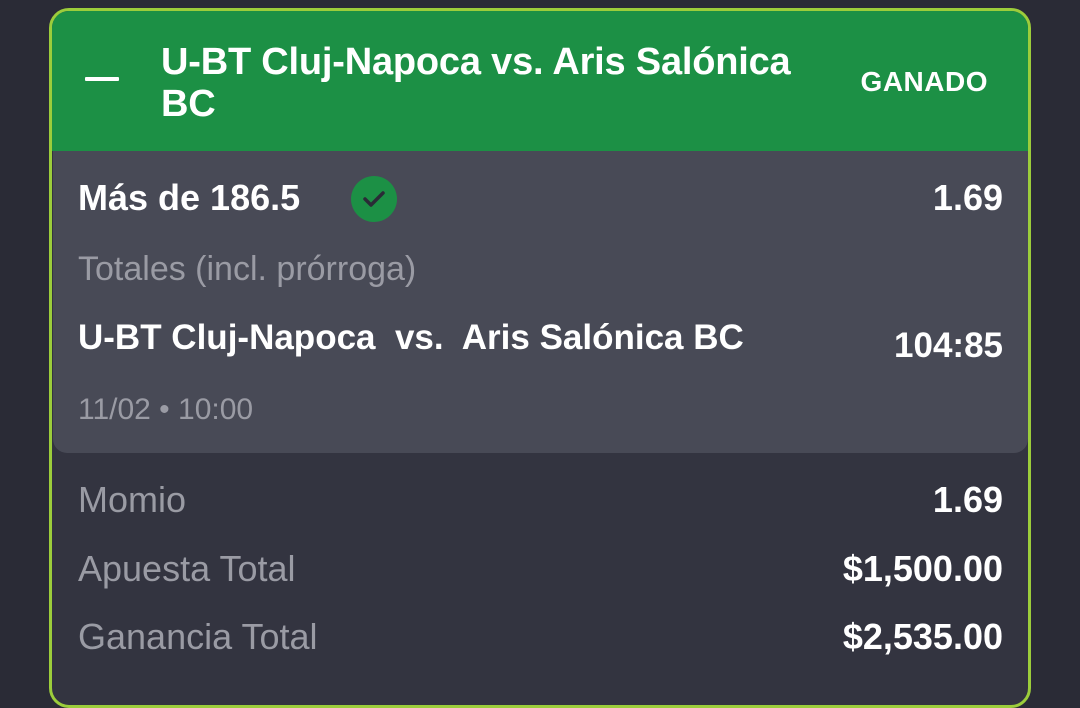 The height and width of the screenshot is (708, 1080). I want to click on check-icon, so click(374, 199).